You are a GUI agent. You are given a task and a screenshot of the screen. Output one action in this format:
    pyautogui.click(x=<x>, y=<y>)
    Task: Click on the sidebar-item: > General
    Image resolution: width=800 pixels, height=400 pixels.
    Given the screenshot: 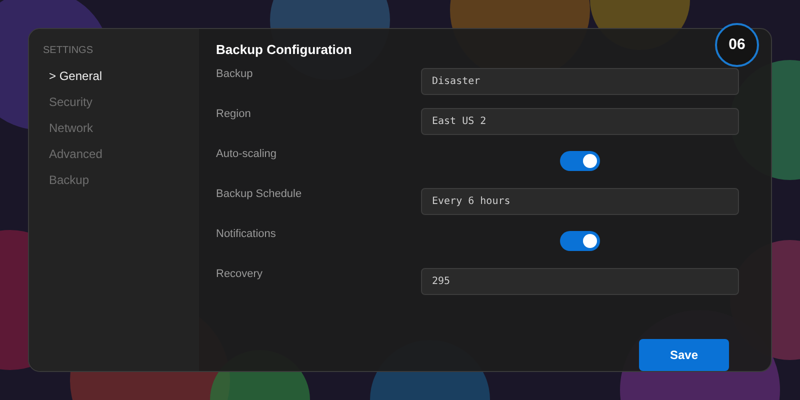 What is the action you would take?
    pyautogui.click(x=72, y=76)
    